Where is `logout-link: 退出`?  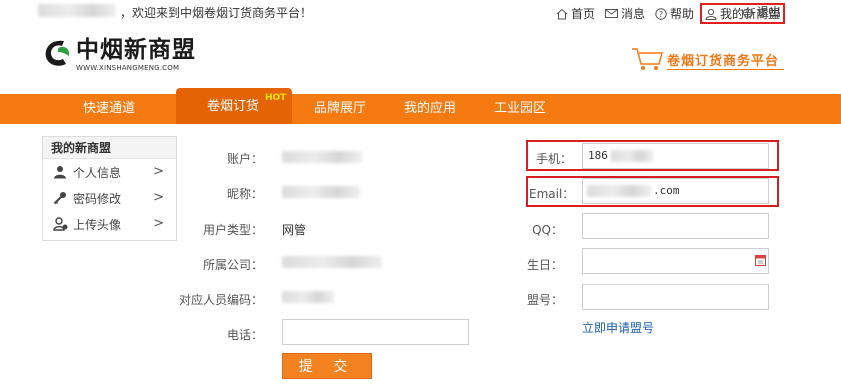
logout-link: 退出 is located at coordinates (761, 11).